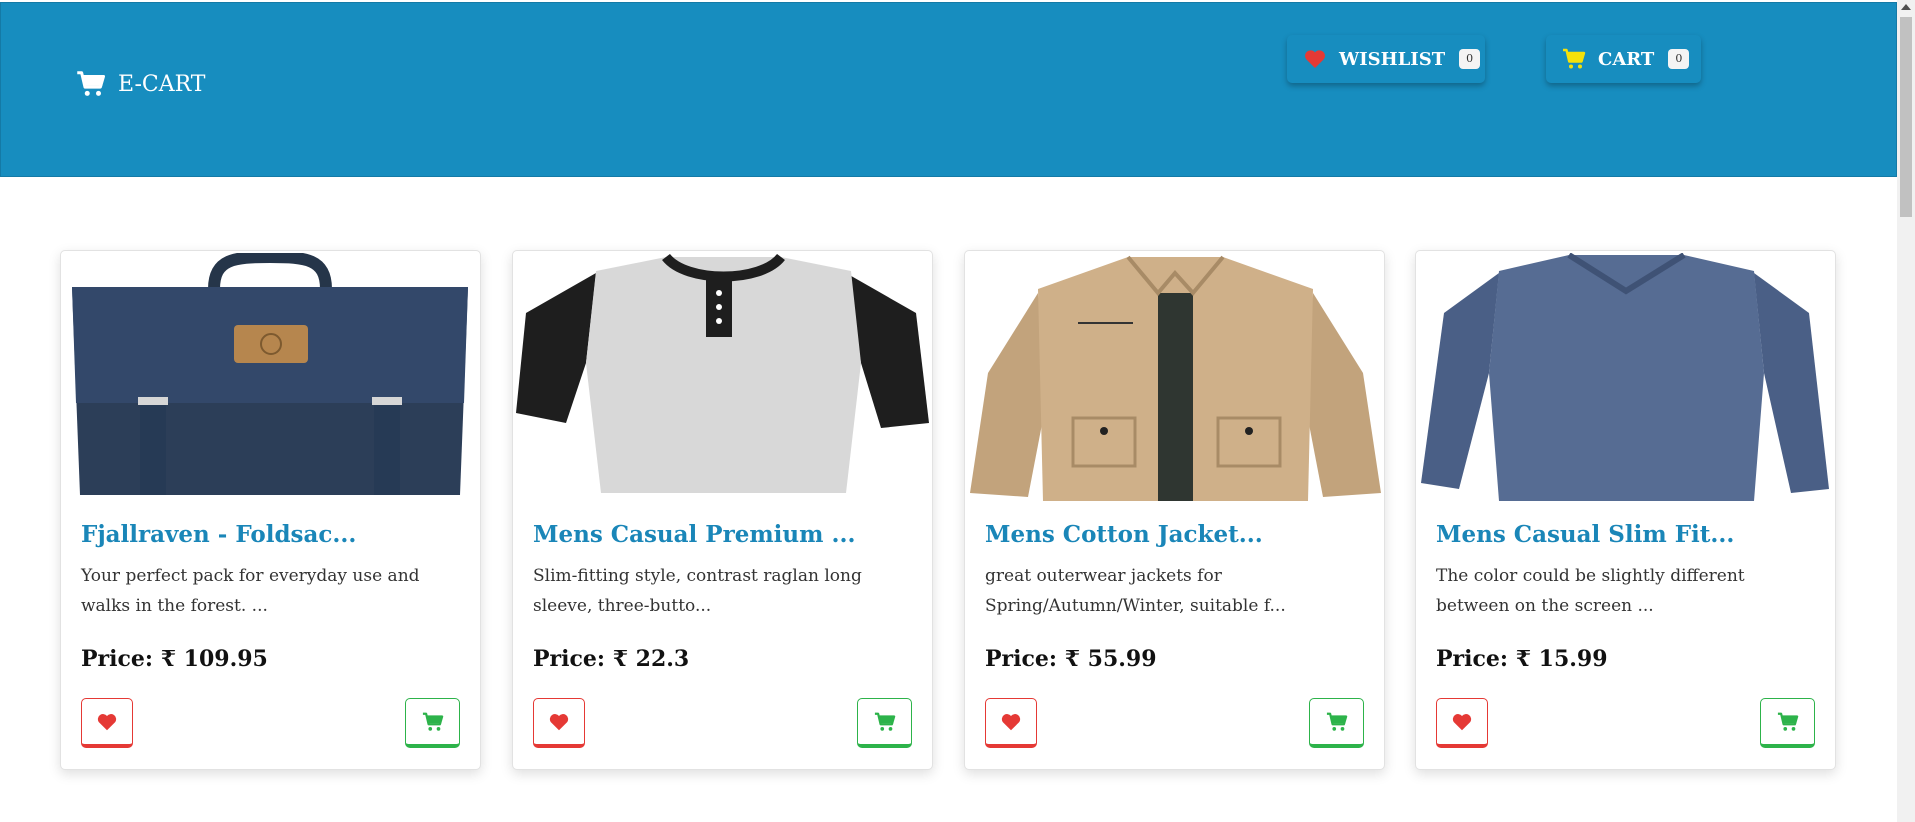 This screenshot has height=822, width=1915. What do you see at coordinates (162, 84) in the screenshot?
I see `brand-label: E-CART` at bounding box center [162, 84].